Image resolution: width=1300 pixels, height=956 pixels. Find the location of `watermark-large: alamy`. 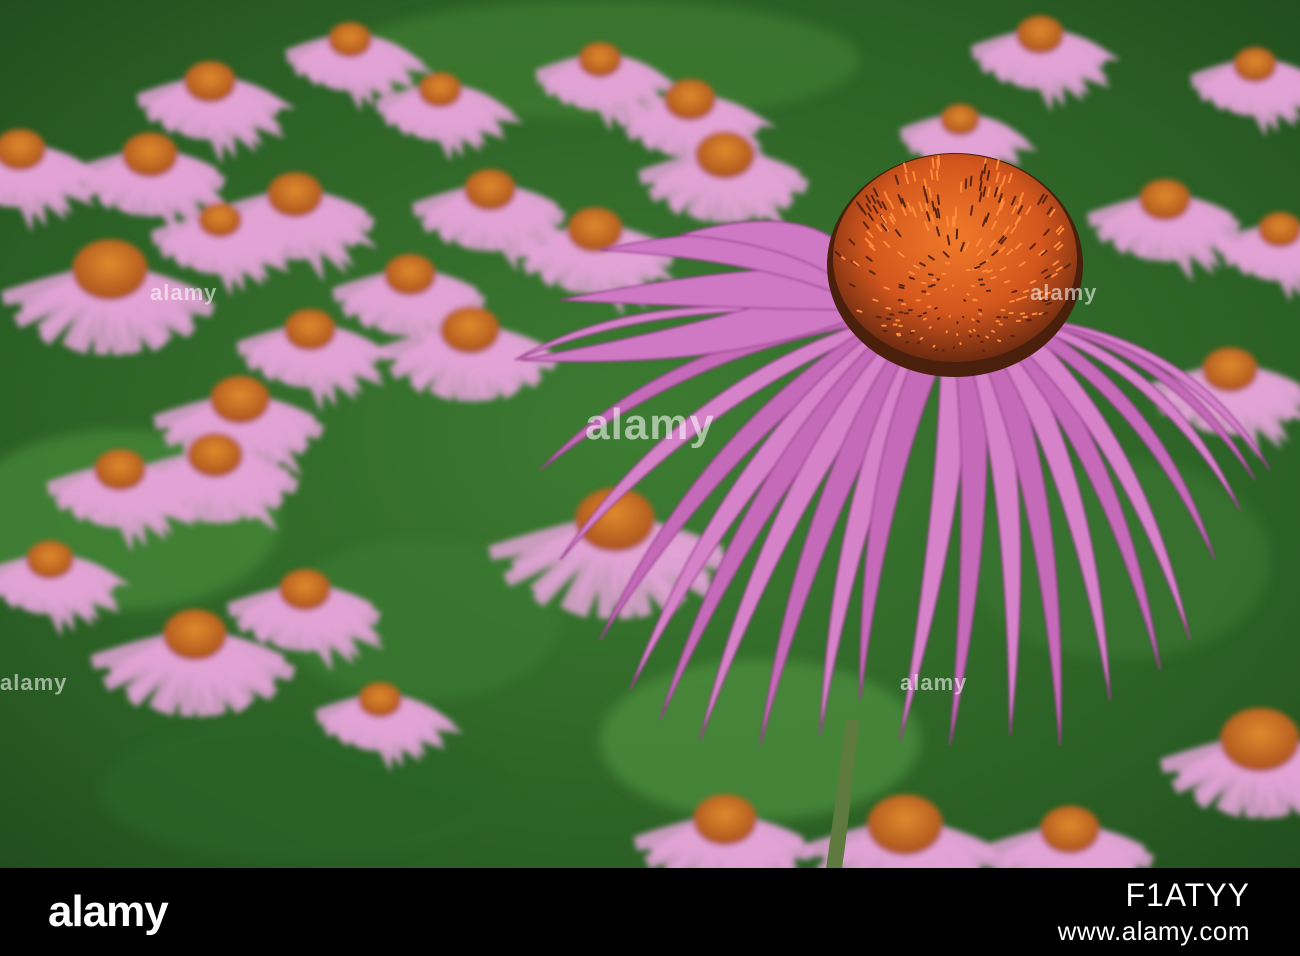

watermark-large: alamy is located at coordinates (650, 425).